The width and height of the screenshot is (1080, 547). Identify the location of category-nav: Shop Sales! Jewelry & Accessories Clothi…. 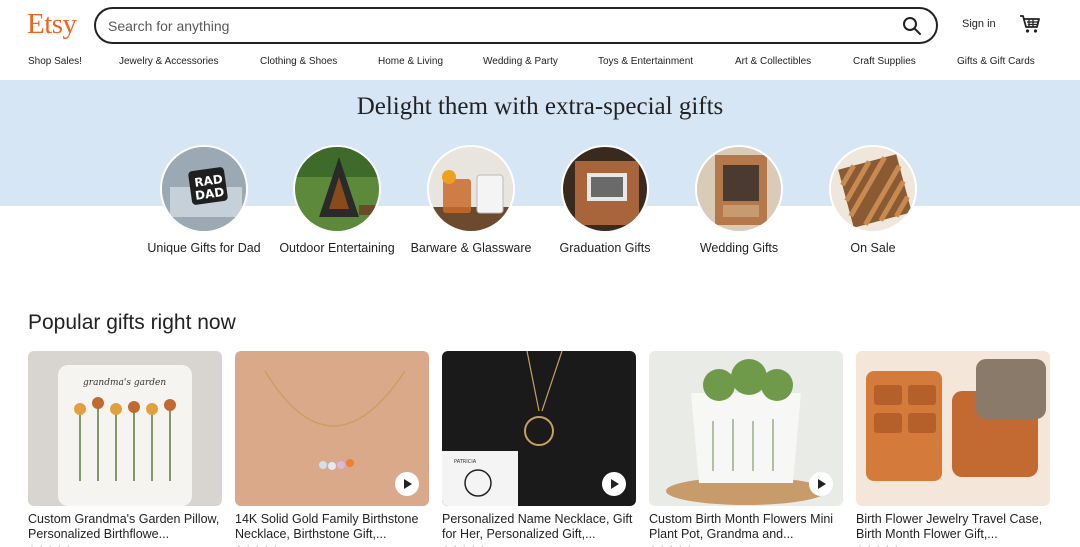
(540, 64).